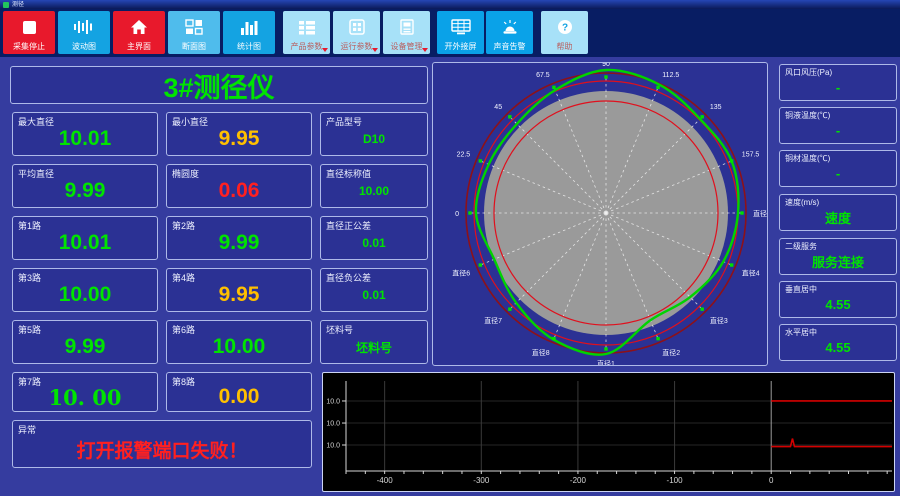 The height and width of the screenshot is (496, 900). I want to click on wave-chart-button: 波动图, so click(84, 32).